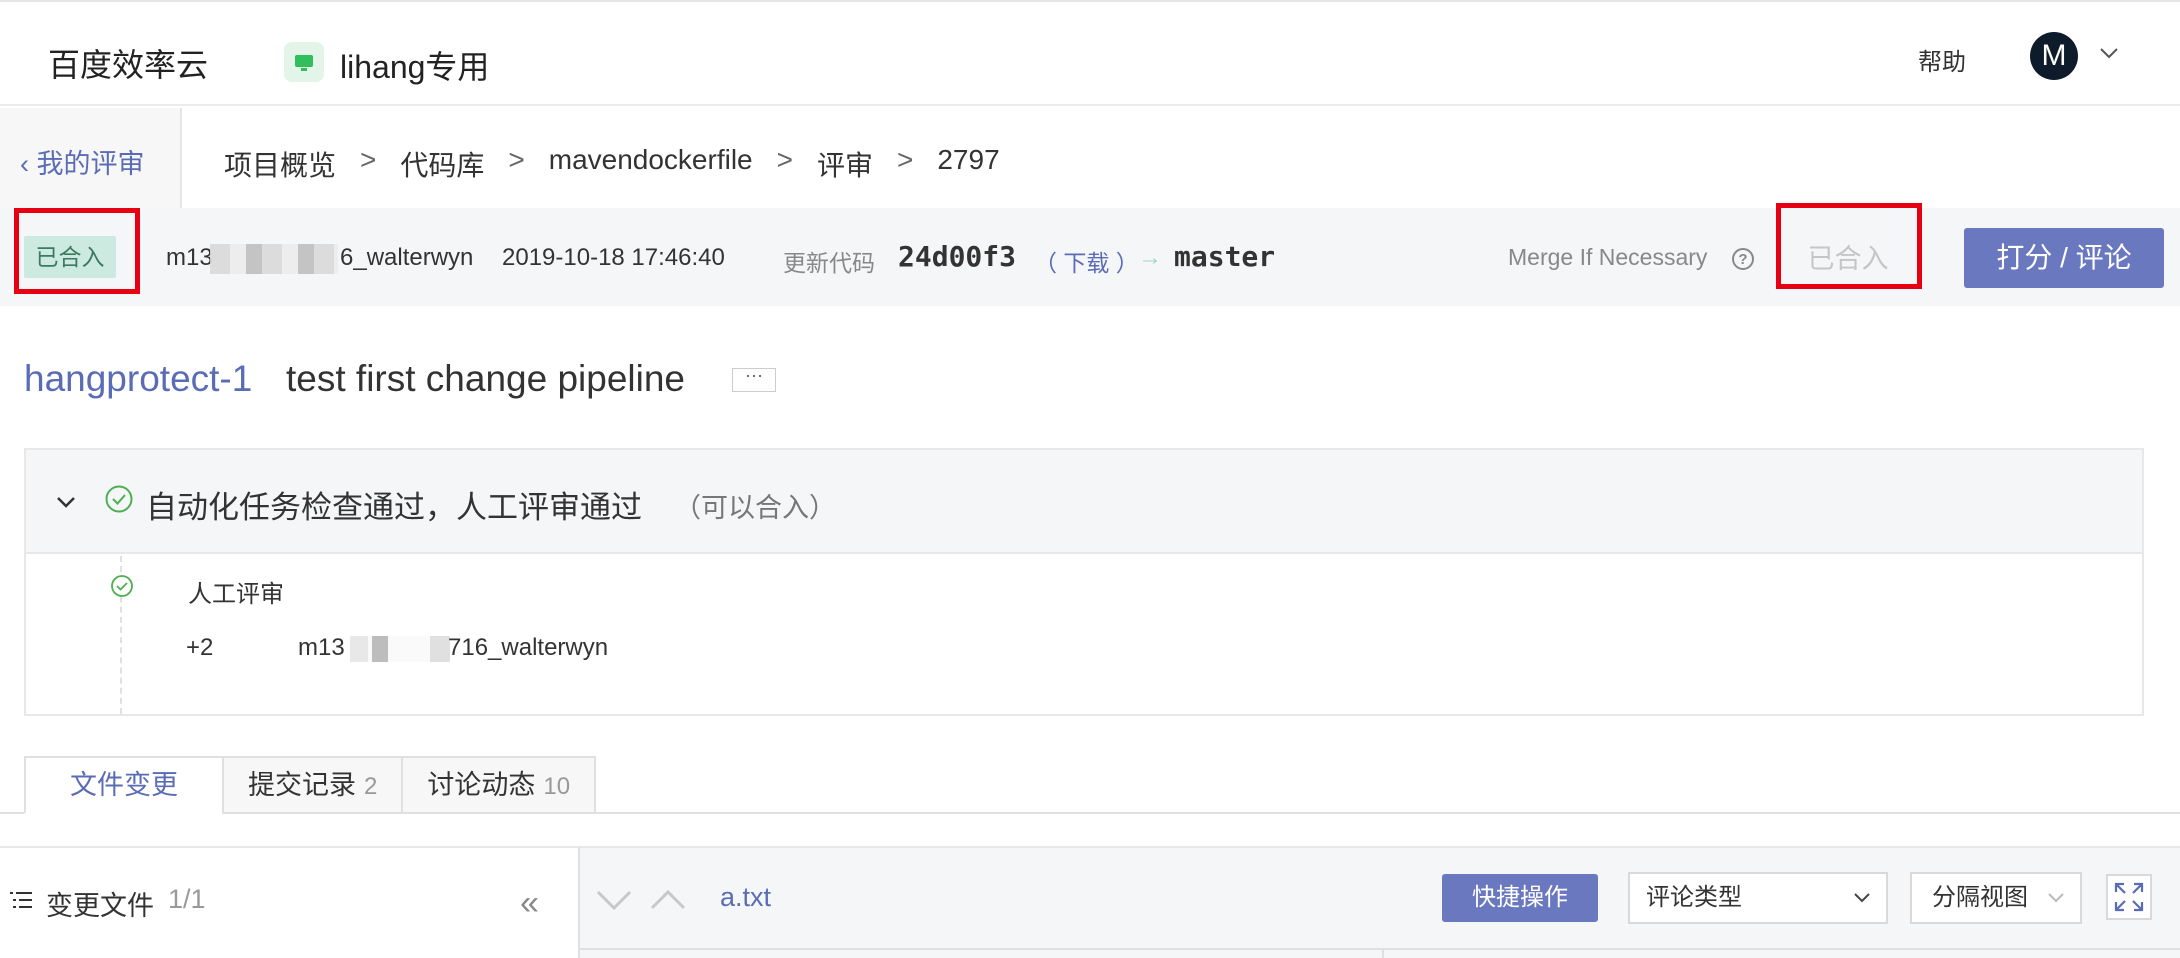  I want to click on change-id: hangprotect-1, so click(138, 379).